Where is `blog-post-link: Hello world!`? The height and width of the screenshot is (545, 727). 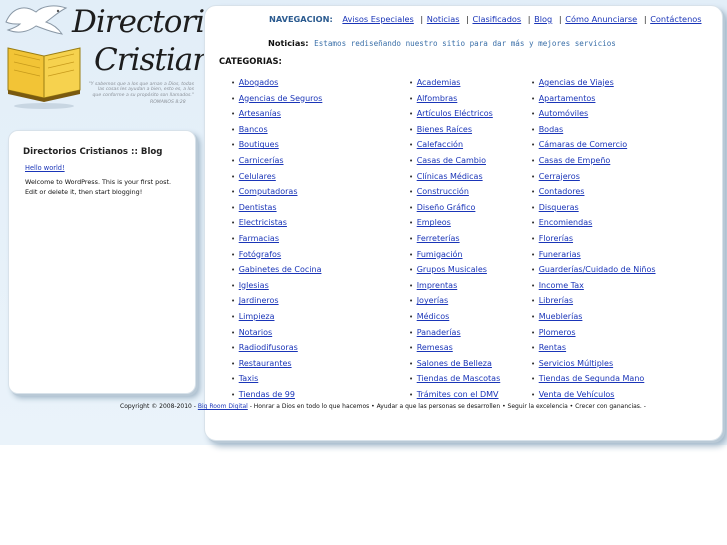 blog-post-link: Hello world! is located at coordinates (45, 168).